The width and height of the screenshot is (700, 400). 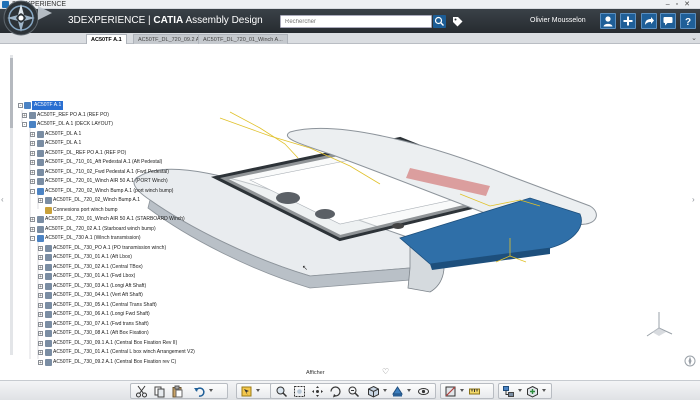 What do you see at coordinates (258, 390) in the screenshot?
I see `filter-dropdown-chevron-icon` at bounding box center [258, 390].